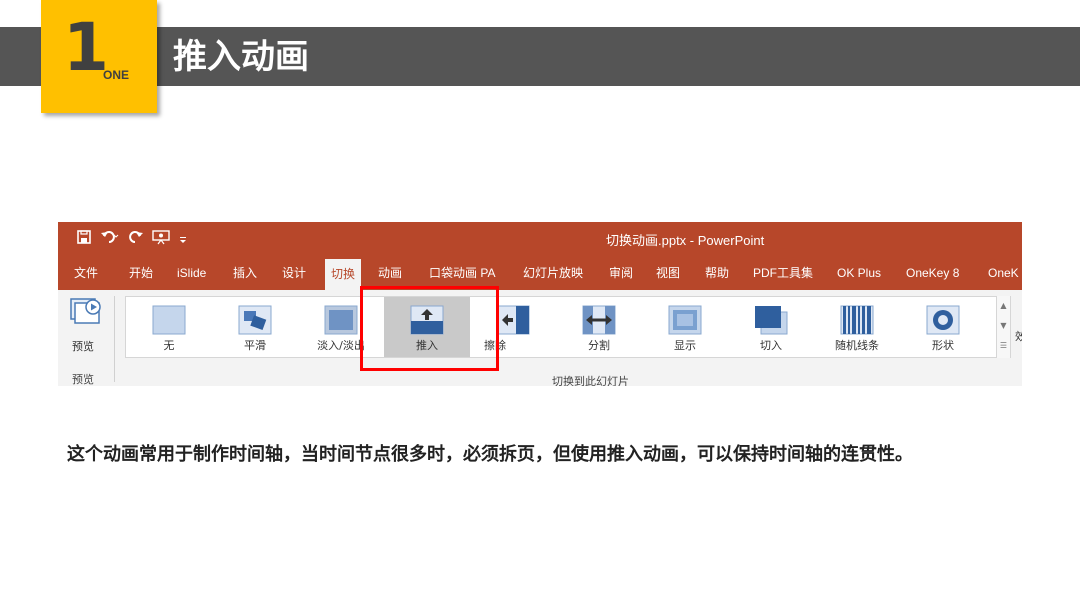 This screenshot has width=1080, height=608. Describe the element at coordinates (141, 273) in the screenshot. I see `tab-home: 开始` at that location.